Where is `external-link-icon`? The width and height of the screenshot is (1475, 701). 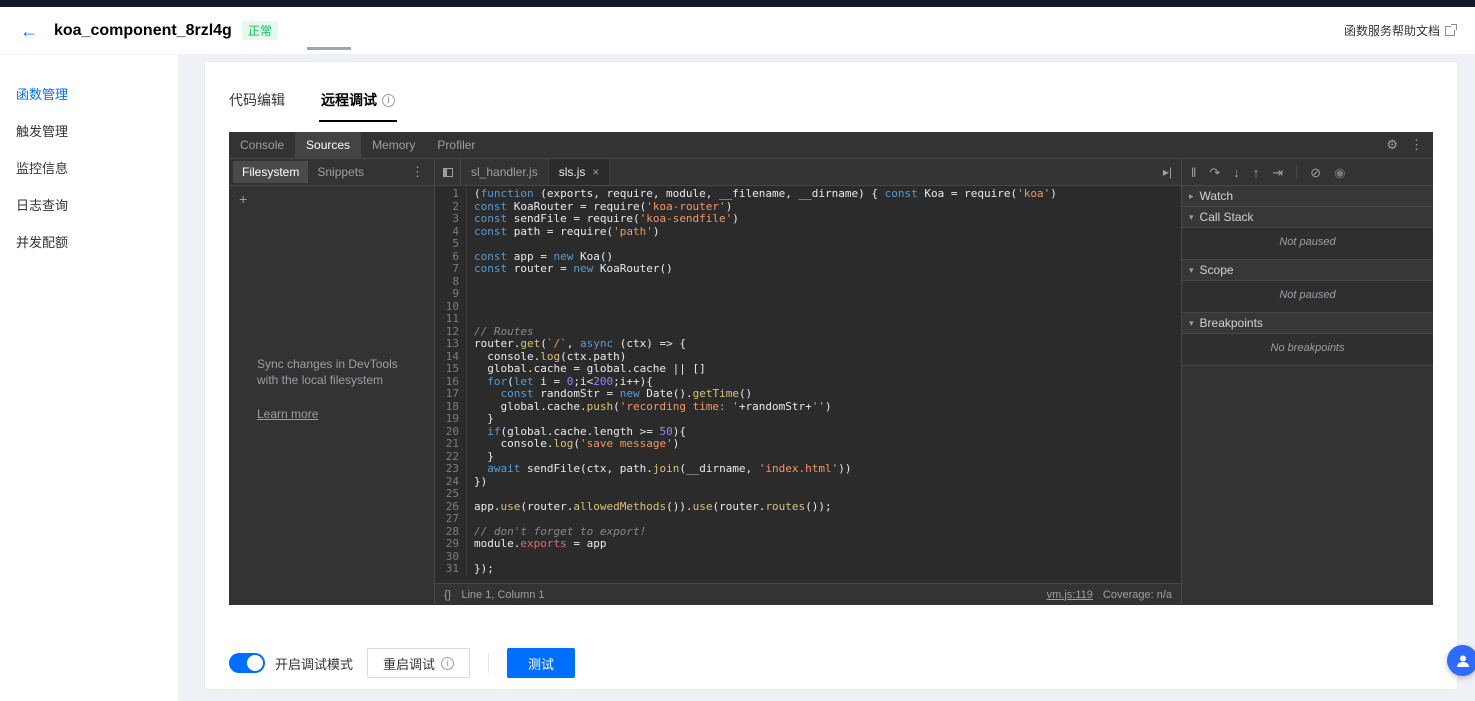 external-link-icon is located at coordinates (1451, 29).